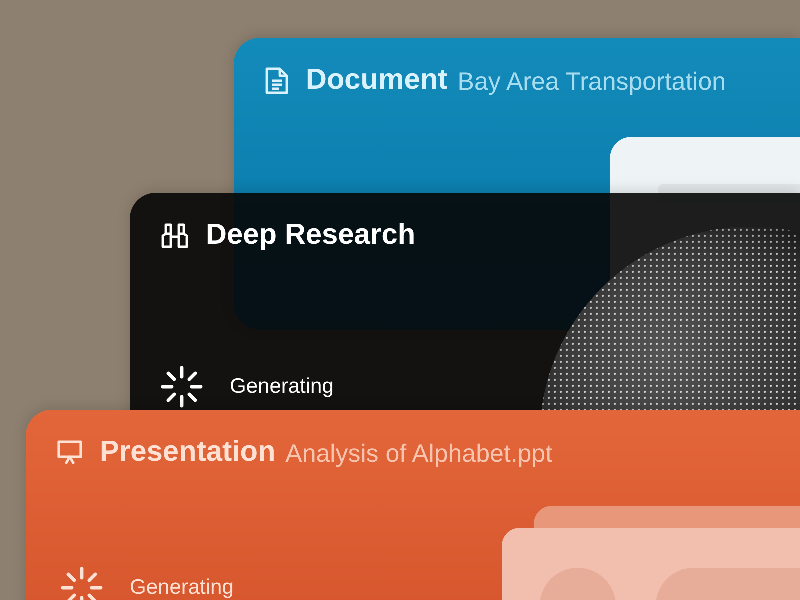  What do you see at coordinates (377, 80) in the screenshot?
I see `card-title: Document` at bounding box center [377, 80].